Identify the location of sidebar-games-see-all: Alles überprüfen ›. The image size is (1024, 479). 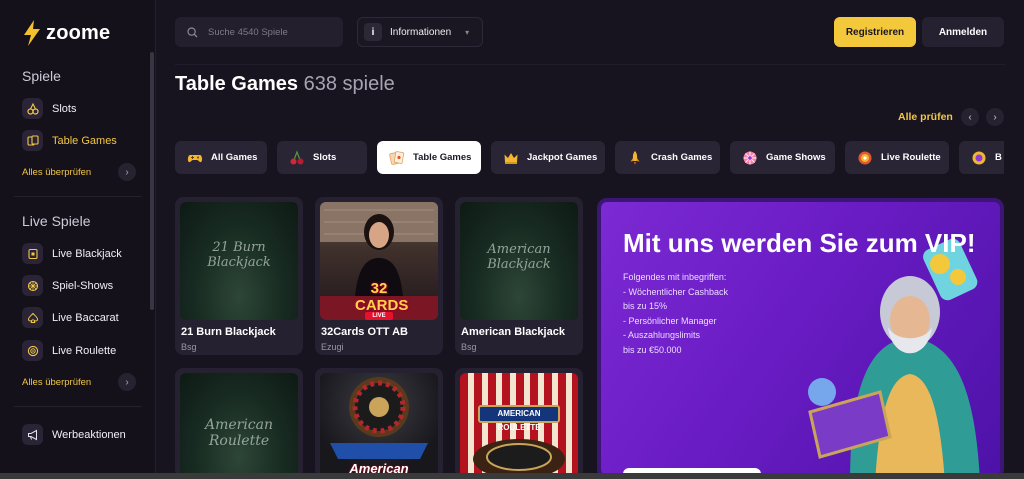
(79, 172).